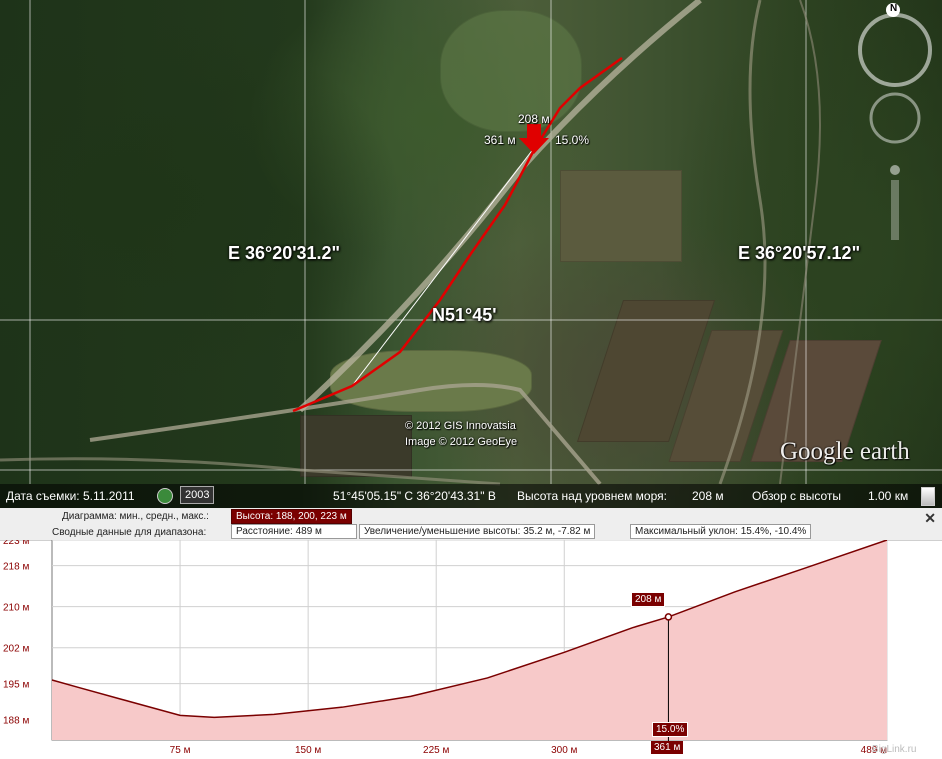 Image resolution: width=942 pixels, height=759 pixels. I want to click on copyright-text: © 2012 GIS Innovatsia, so click(460, 426).